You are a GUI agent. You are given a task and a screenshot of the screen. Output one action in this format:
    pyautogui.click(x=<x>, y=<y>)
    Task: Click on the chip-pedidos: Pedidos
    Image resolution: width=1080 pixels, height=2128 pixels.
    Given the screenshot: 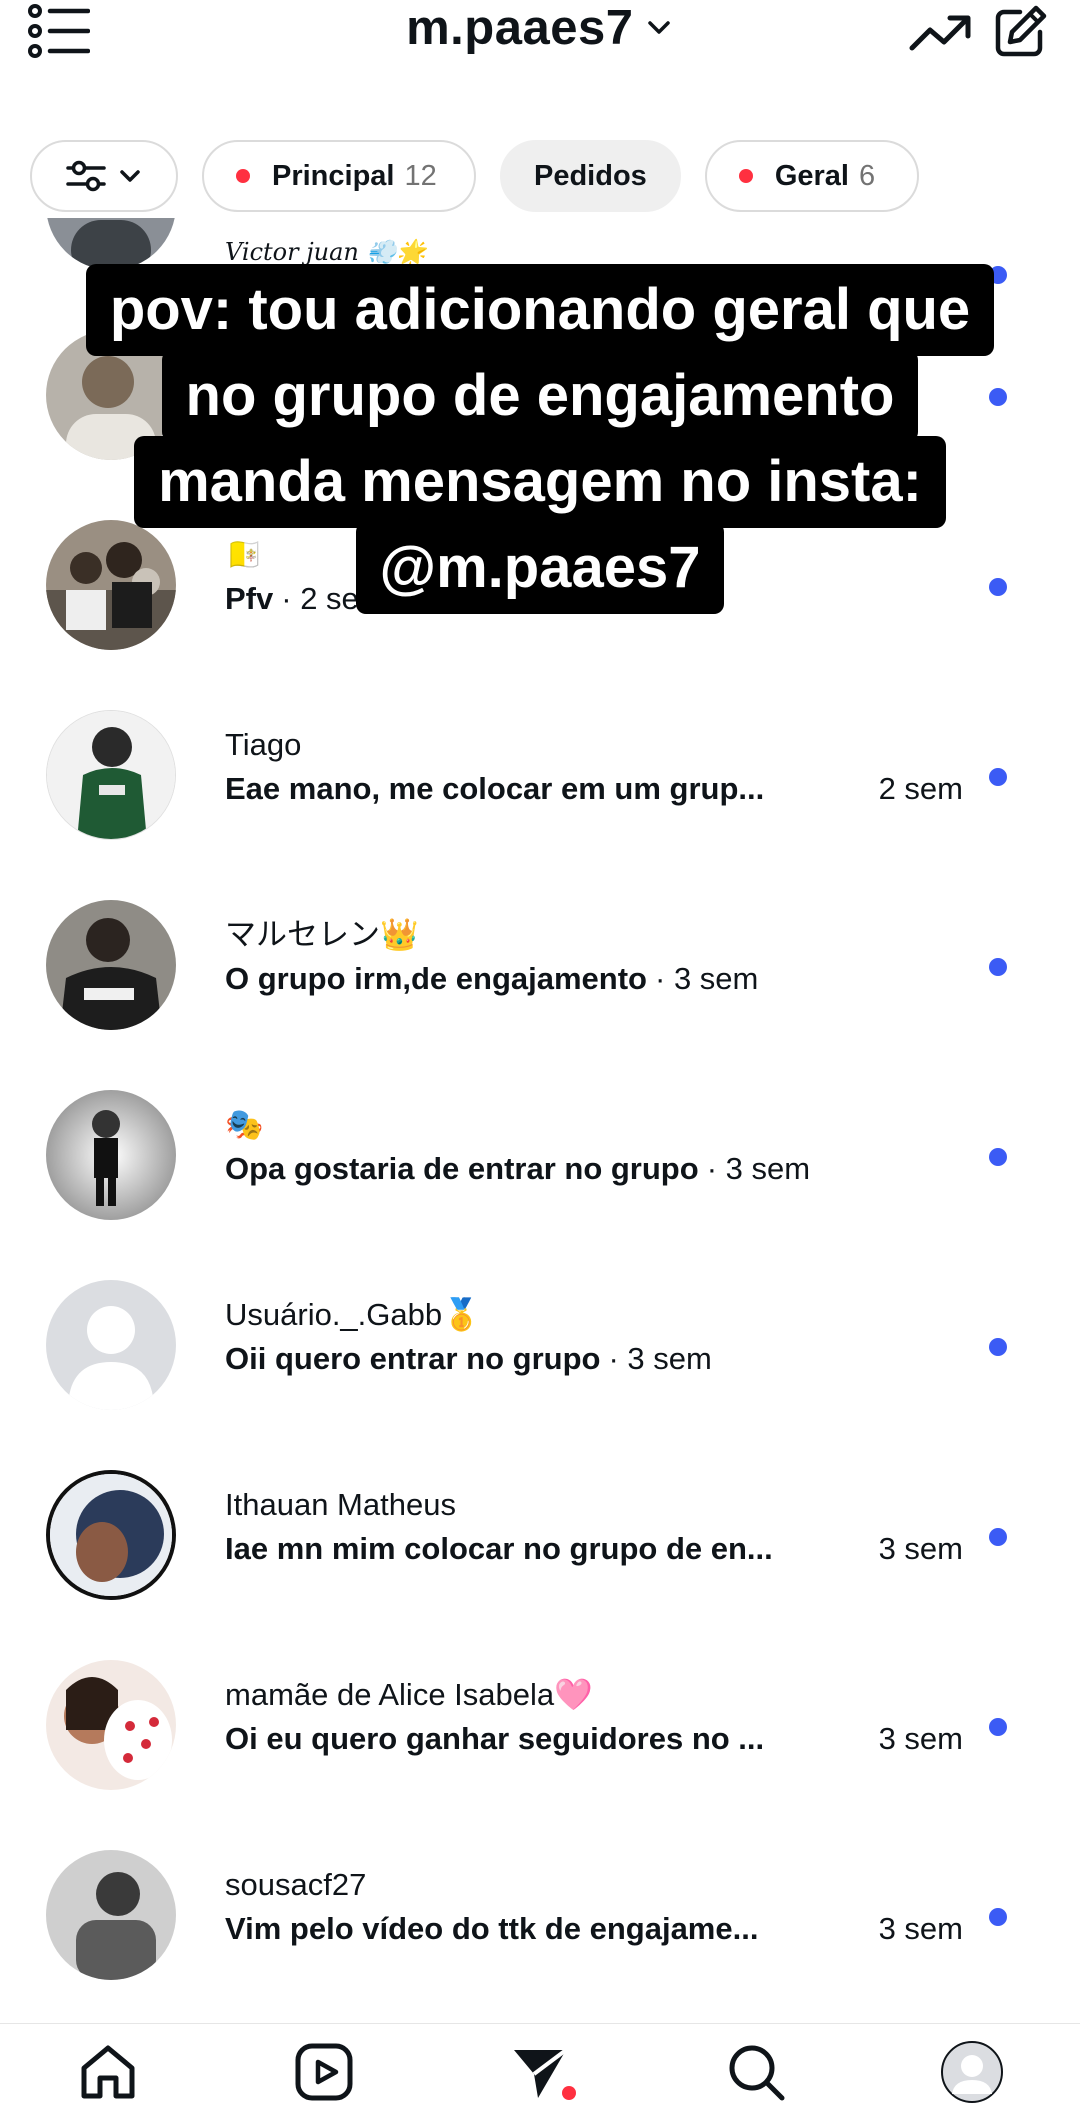 What is the action you would take?
    pyautogui.click(x=590, y=176)
    